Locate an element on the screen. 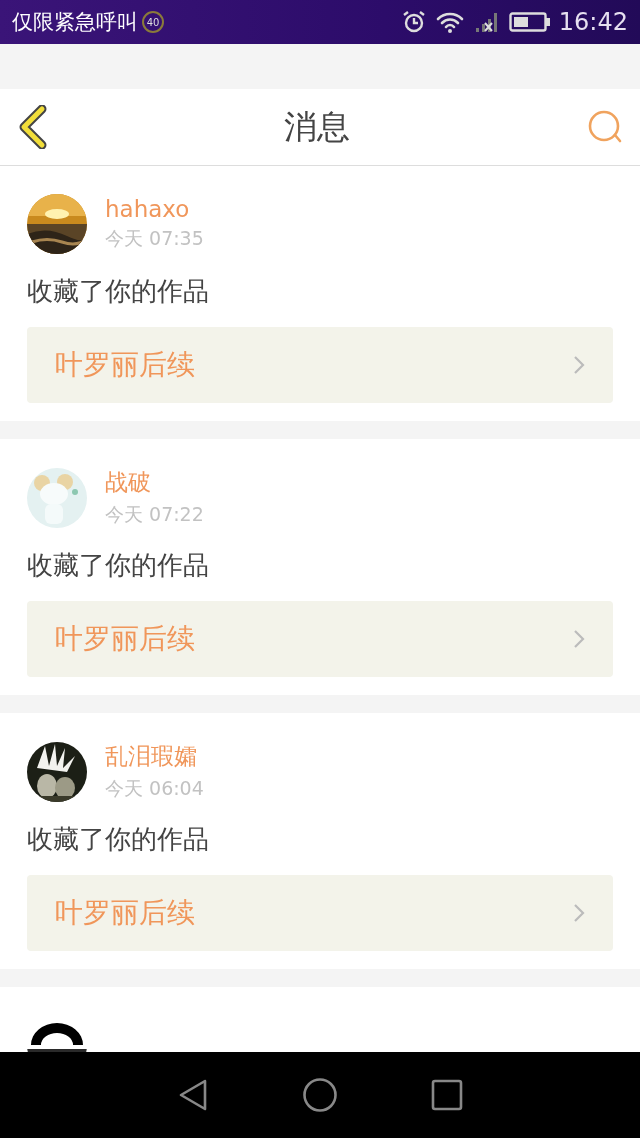 The height and width of the screenshot is (1138, 640). clock-text: 16:42 is located at coordinates (593, 22).